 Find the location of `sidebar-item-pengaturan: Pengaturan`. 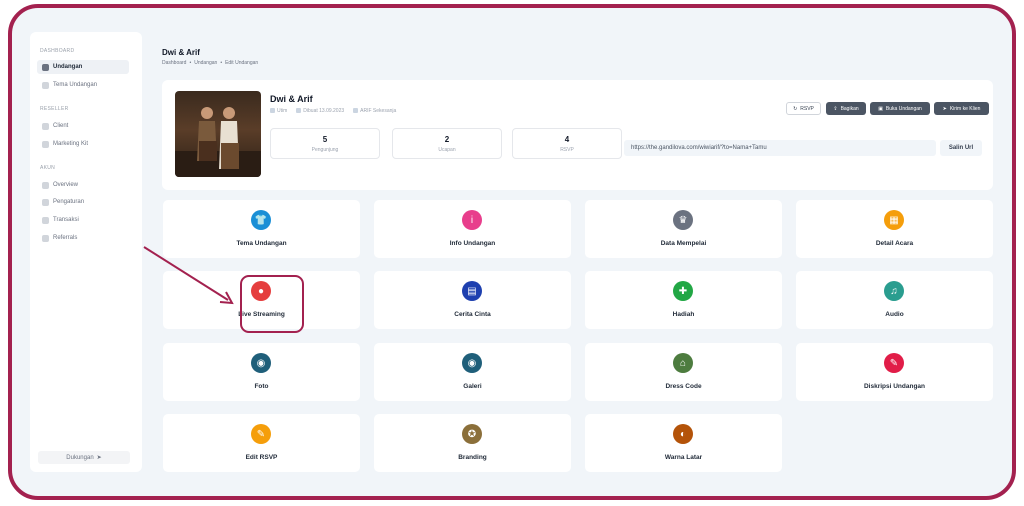

sidebar-item-pengaturan: Pengaturan is located at coordinates (83, 202).